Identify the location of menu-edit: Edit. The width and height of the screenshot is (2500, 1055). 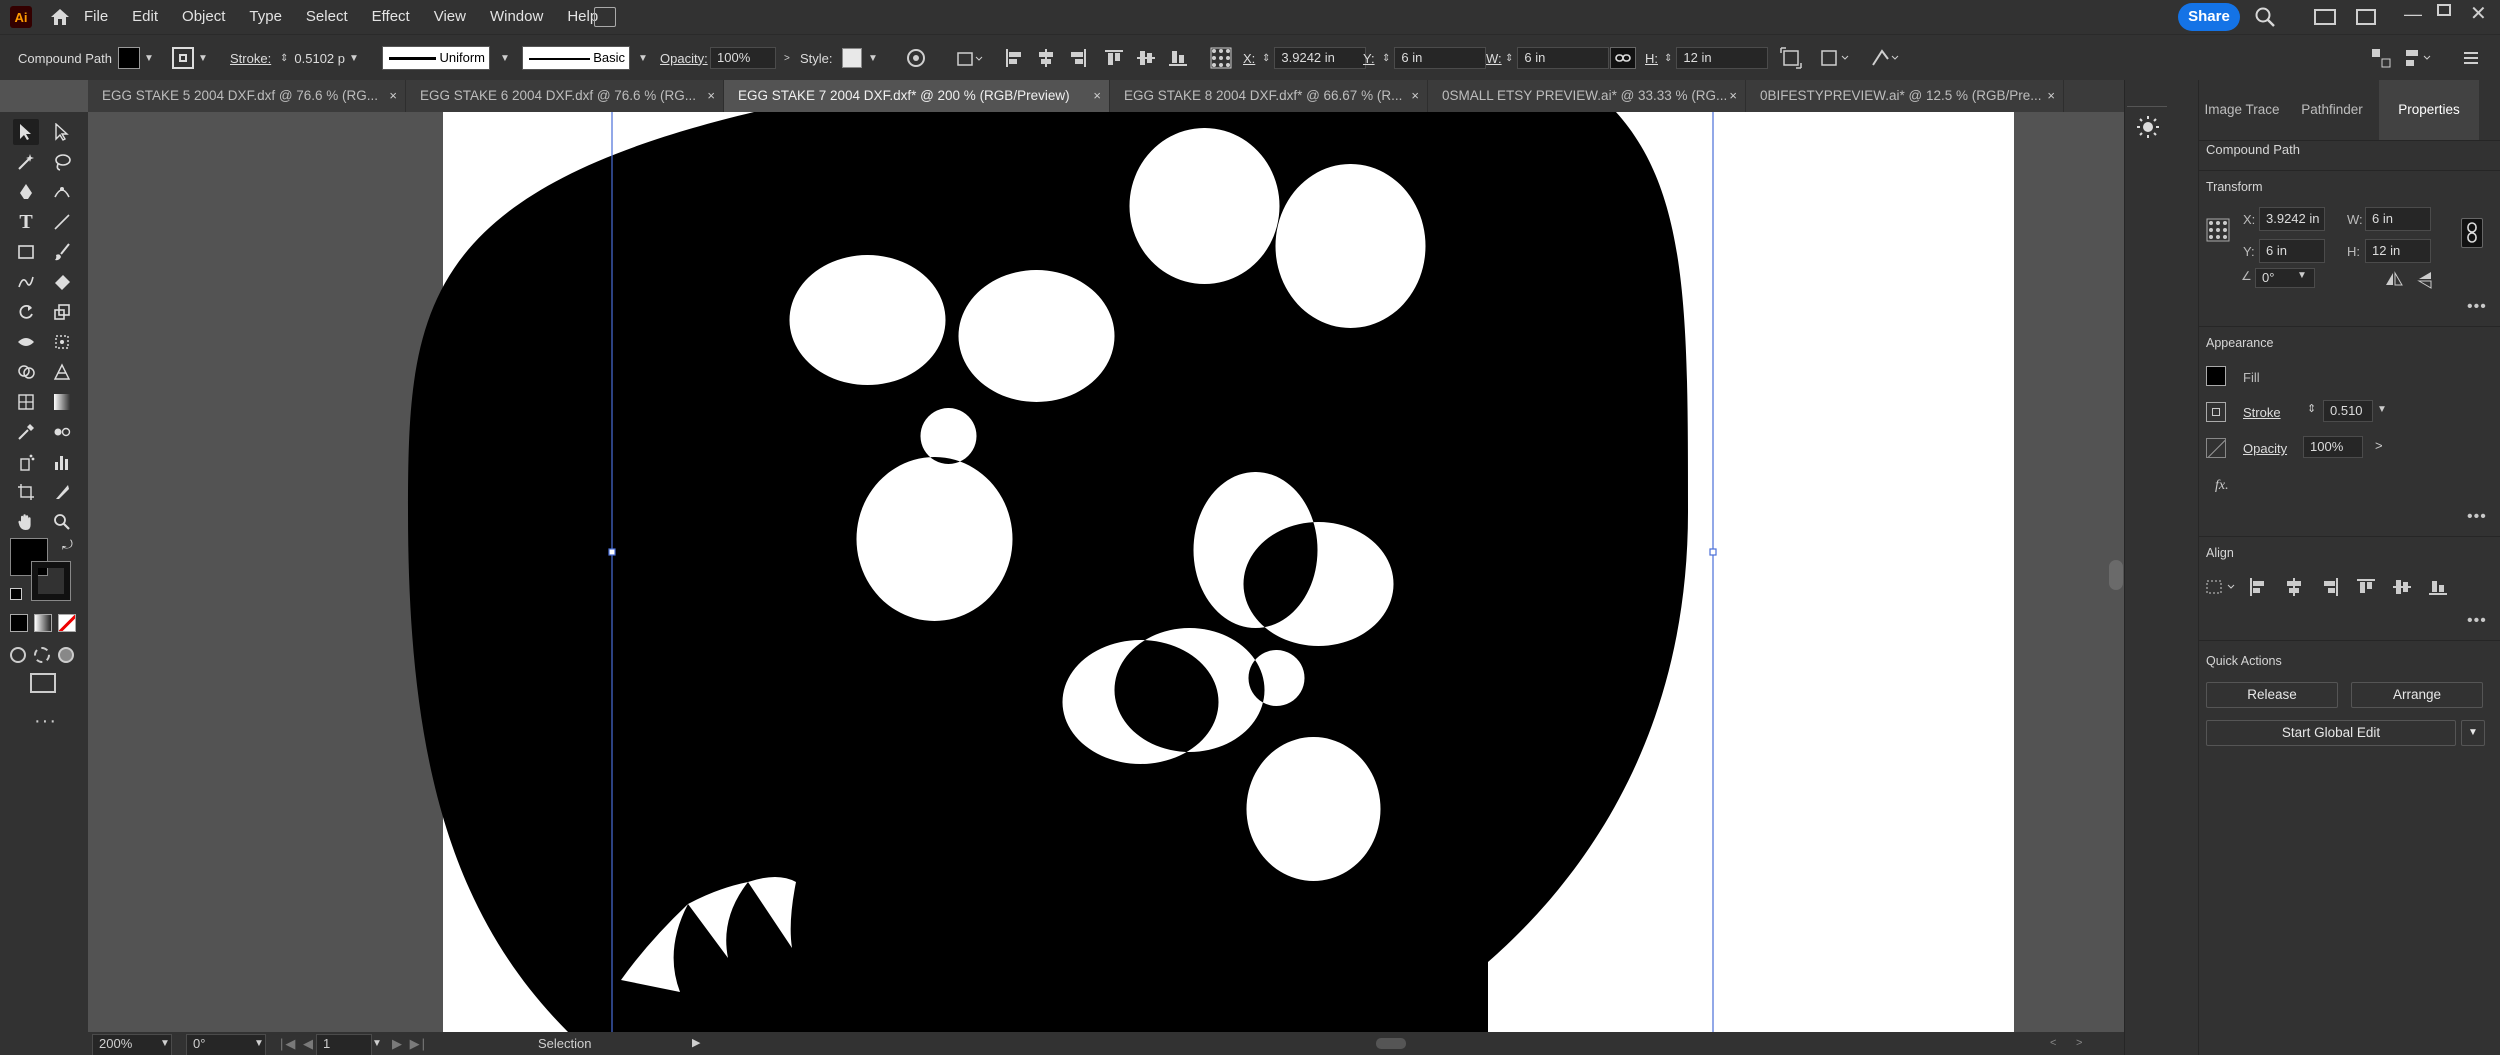
(145, 17).